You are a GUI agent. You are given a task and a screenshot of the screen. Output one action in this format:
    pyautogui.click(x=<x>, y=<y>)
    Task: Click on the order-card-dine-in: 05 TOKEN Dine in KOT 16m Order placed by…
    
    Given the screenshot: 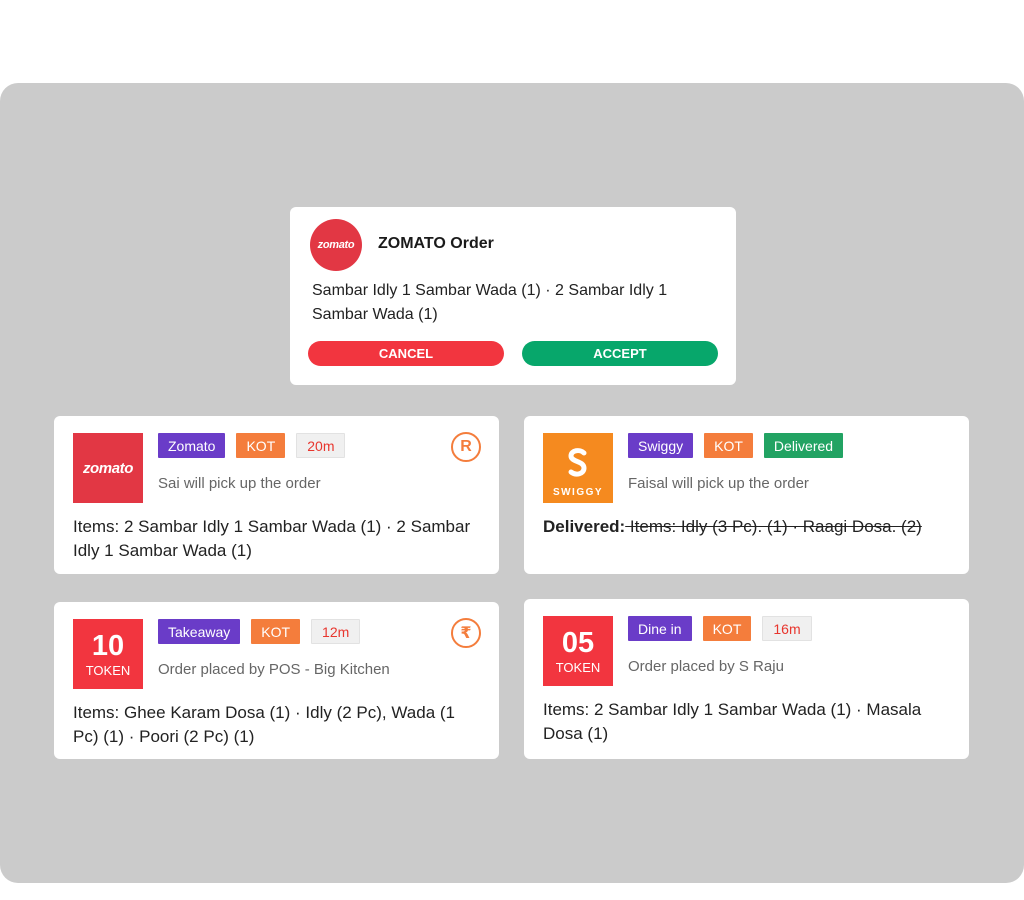 What is the action you would take?
    pyautogui.click(x=746, y=679)
    